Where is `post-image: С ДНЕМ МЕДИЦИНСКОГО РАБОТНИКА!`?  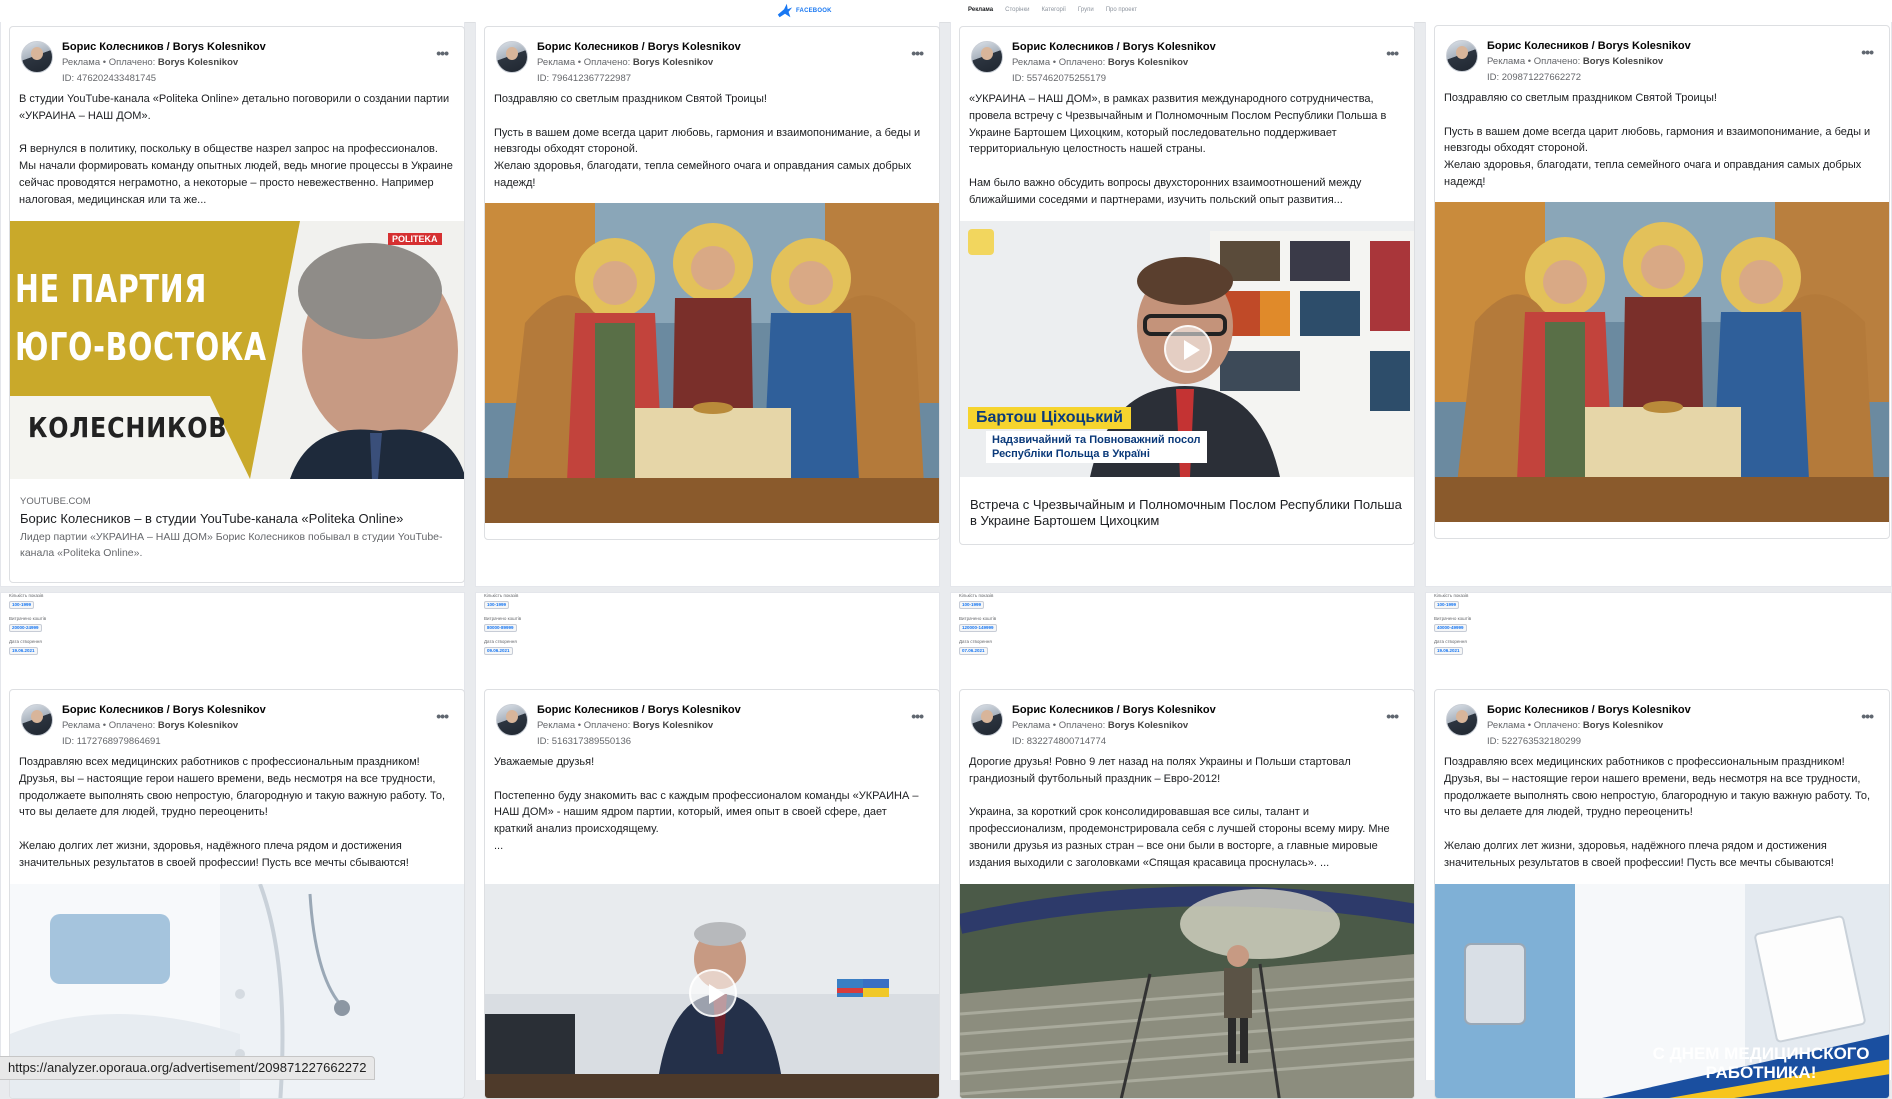
post-image: С ДНЕМ МЕДИЦИНСКОГО РАБОТНИКА! is located at coordinates (1662, 991).